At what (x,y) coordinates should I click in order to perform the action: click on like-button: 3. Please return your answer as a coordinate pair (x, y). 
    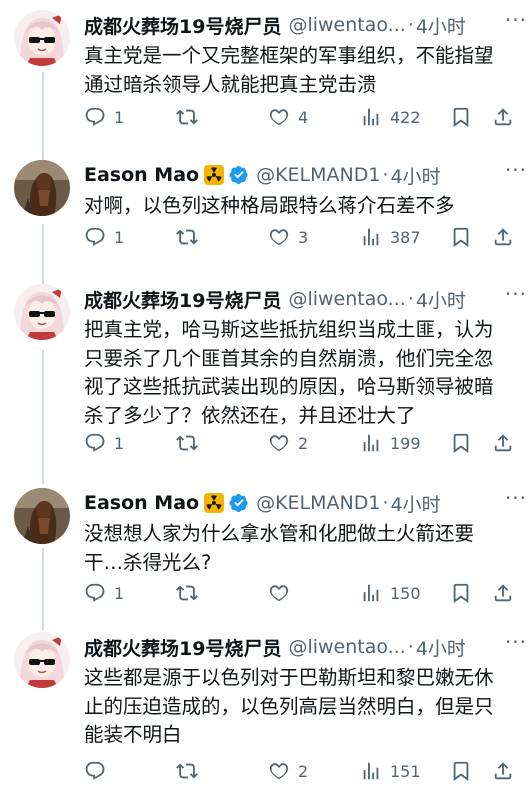
    Looking at the image, I should click on (288, 237).